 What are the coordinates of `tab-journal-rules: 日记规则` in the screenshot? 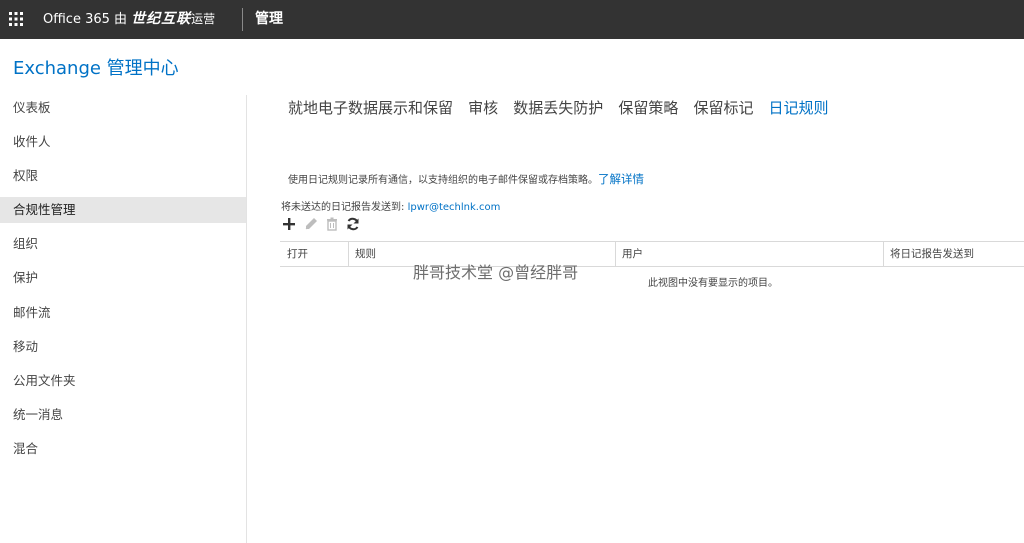 It's located at (799, 107).